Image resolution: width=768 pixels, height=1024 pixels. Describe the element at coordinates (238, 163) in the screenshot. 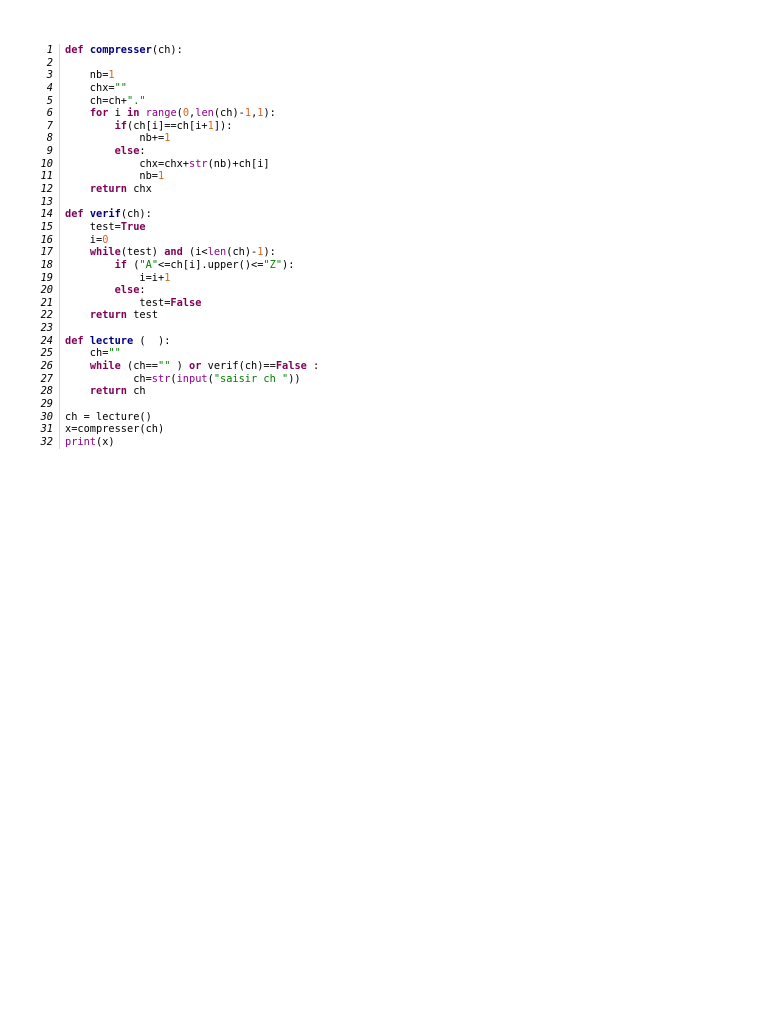

I see `code-token: (nb)+ch[i]` at that location.